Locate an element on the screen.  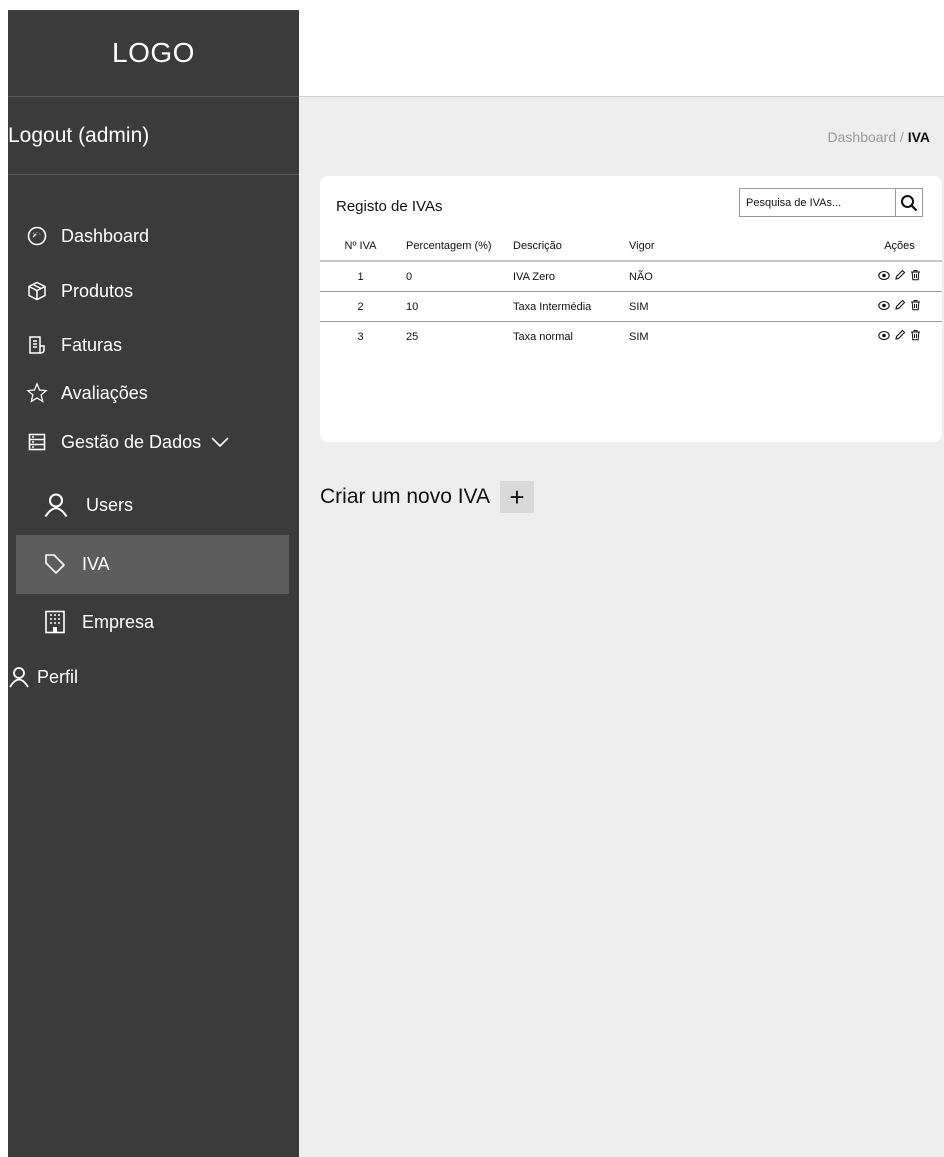
sidebar-item-users: Users is located at coordinates (87, 505).